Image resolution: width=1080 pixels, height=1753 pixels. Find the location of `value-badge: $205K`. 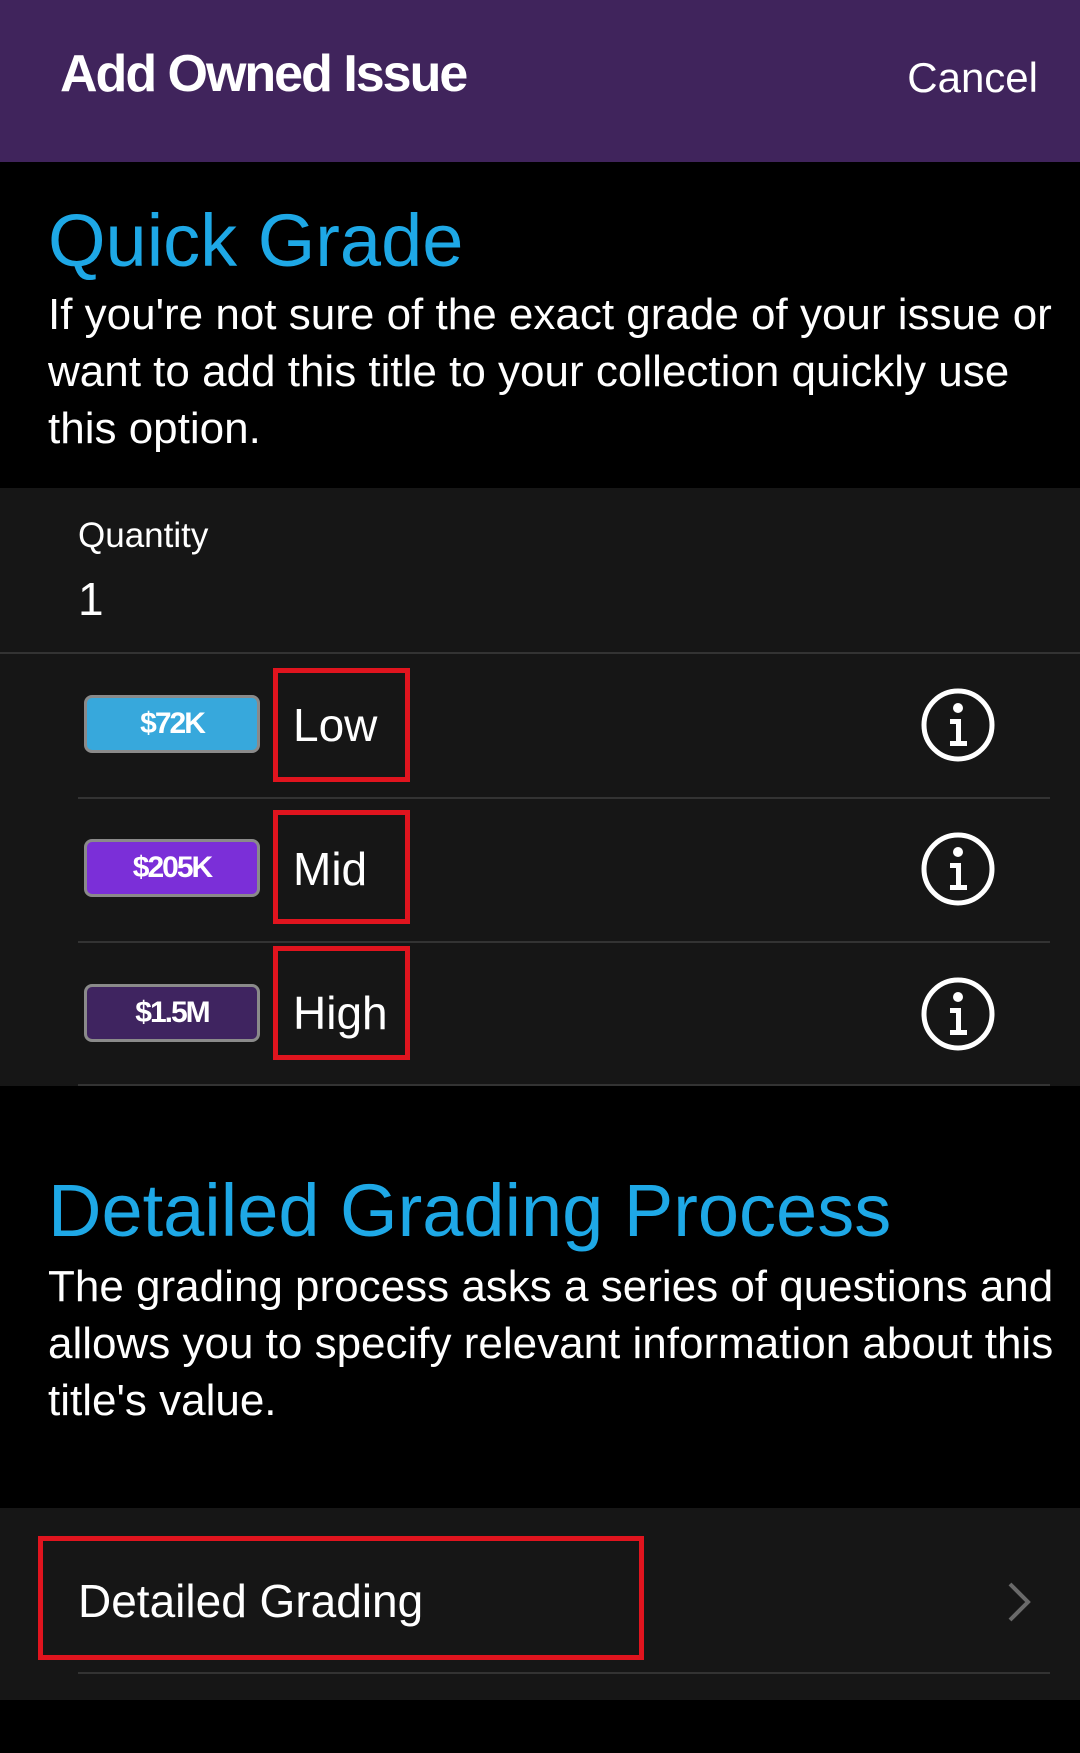

value-badge: $205K is located at coordinates (172, 868).